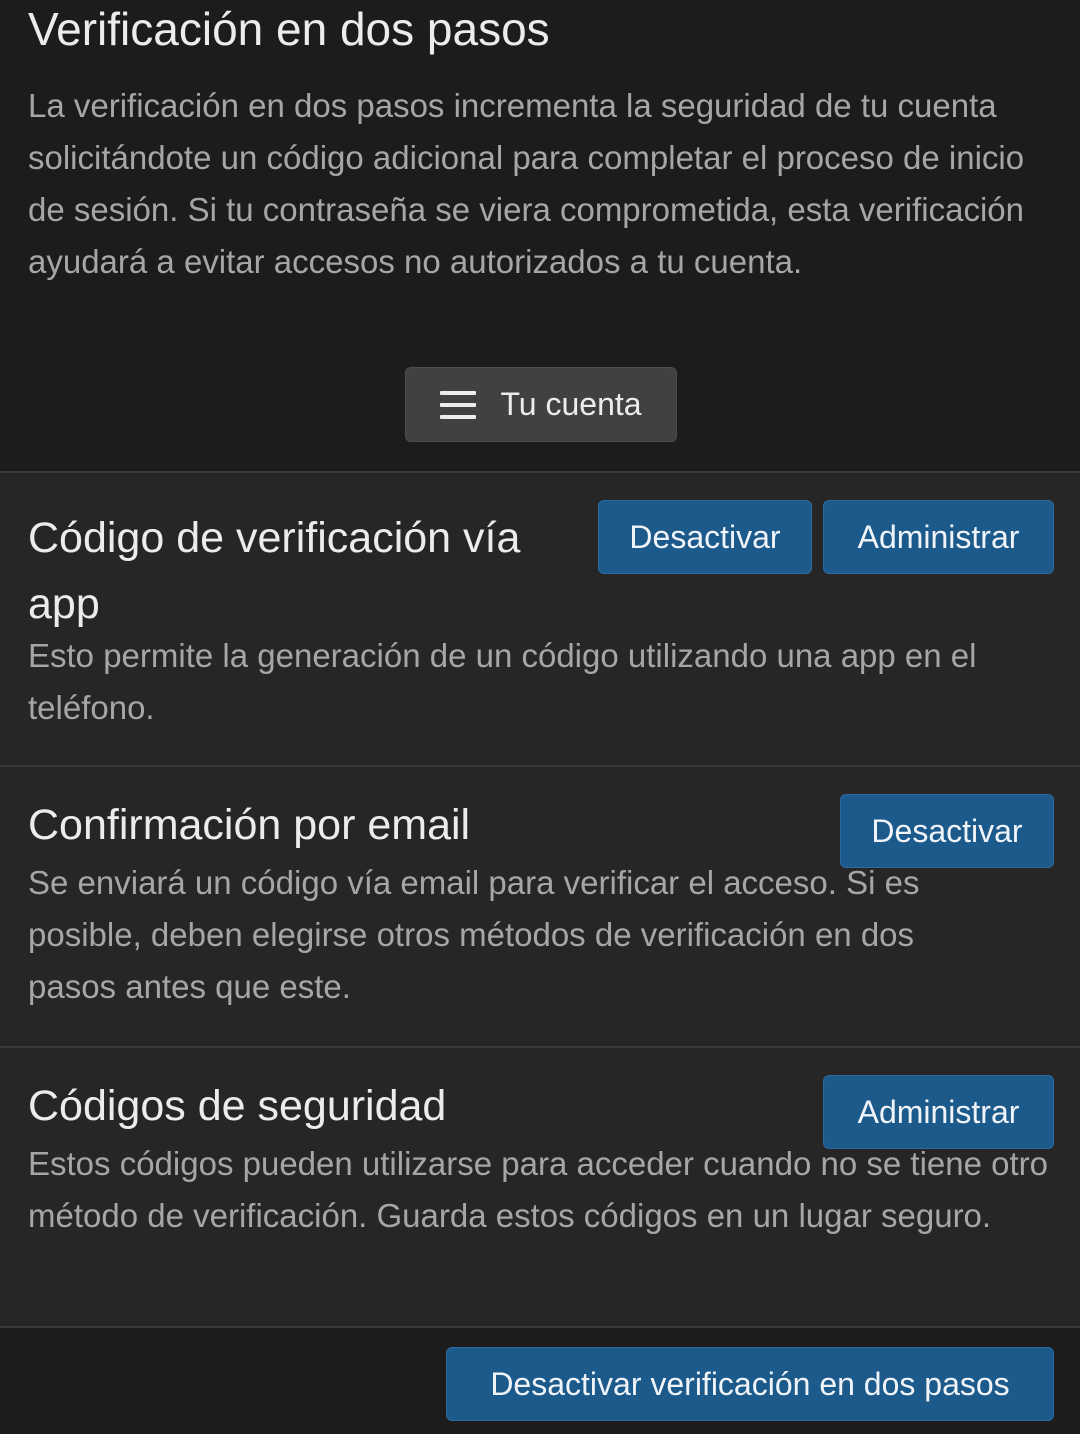 The width and height of the screenshot is (1080, 1434). What do you see at coordinates (458, 405) in the screenshot?
I see `menu-icon` at bounding box center [458, 405].